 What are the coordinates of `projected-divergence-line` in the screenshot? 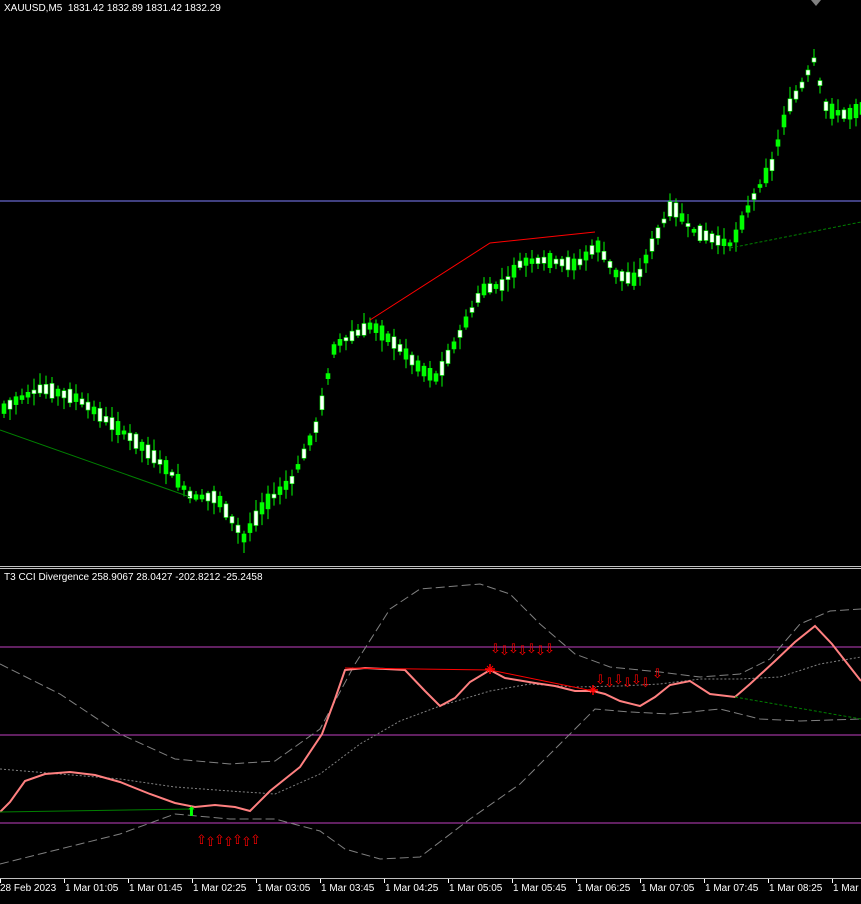 It's located at (795, 235).